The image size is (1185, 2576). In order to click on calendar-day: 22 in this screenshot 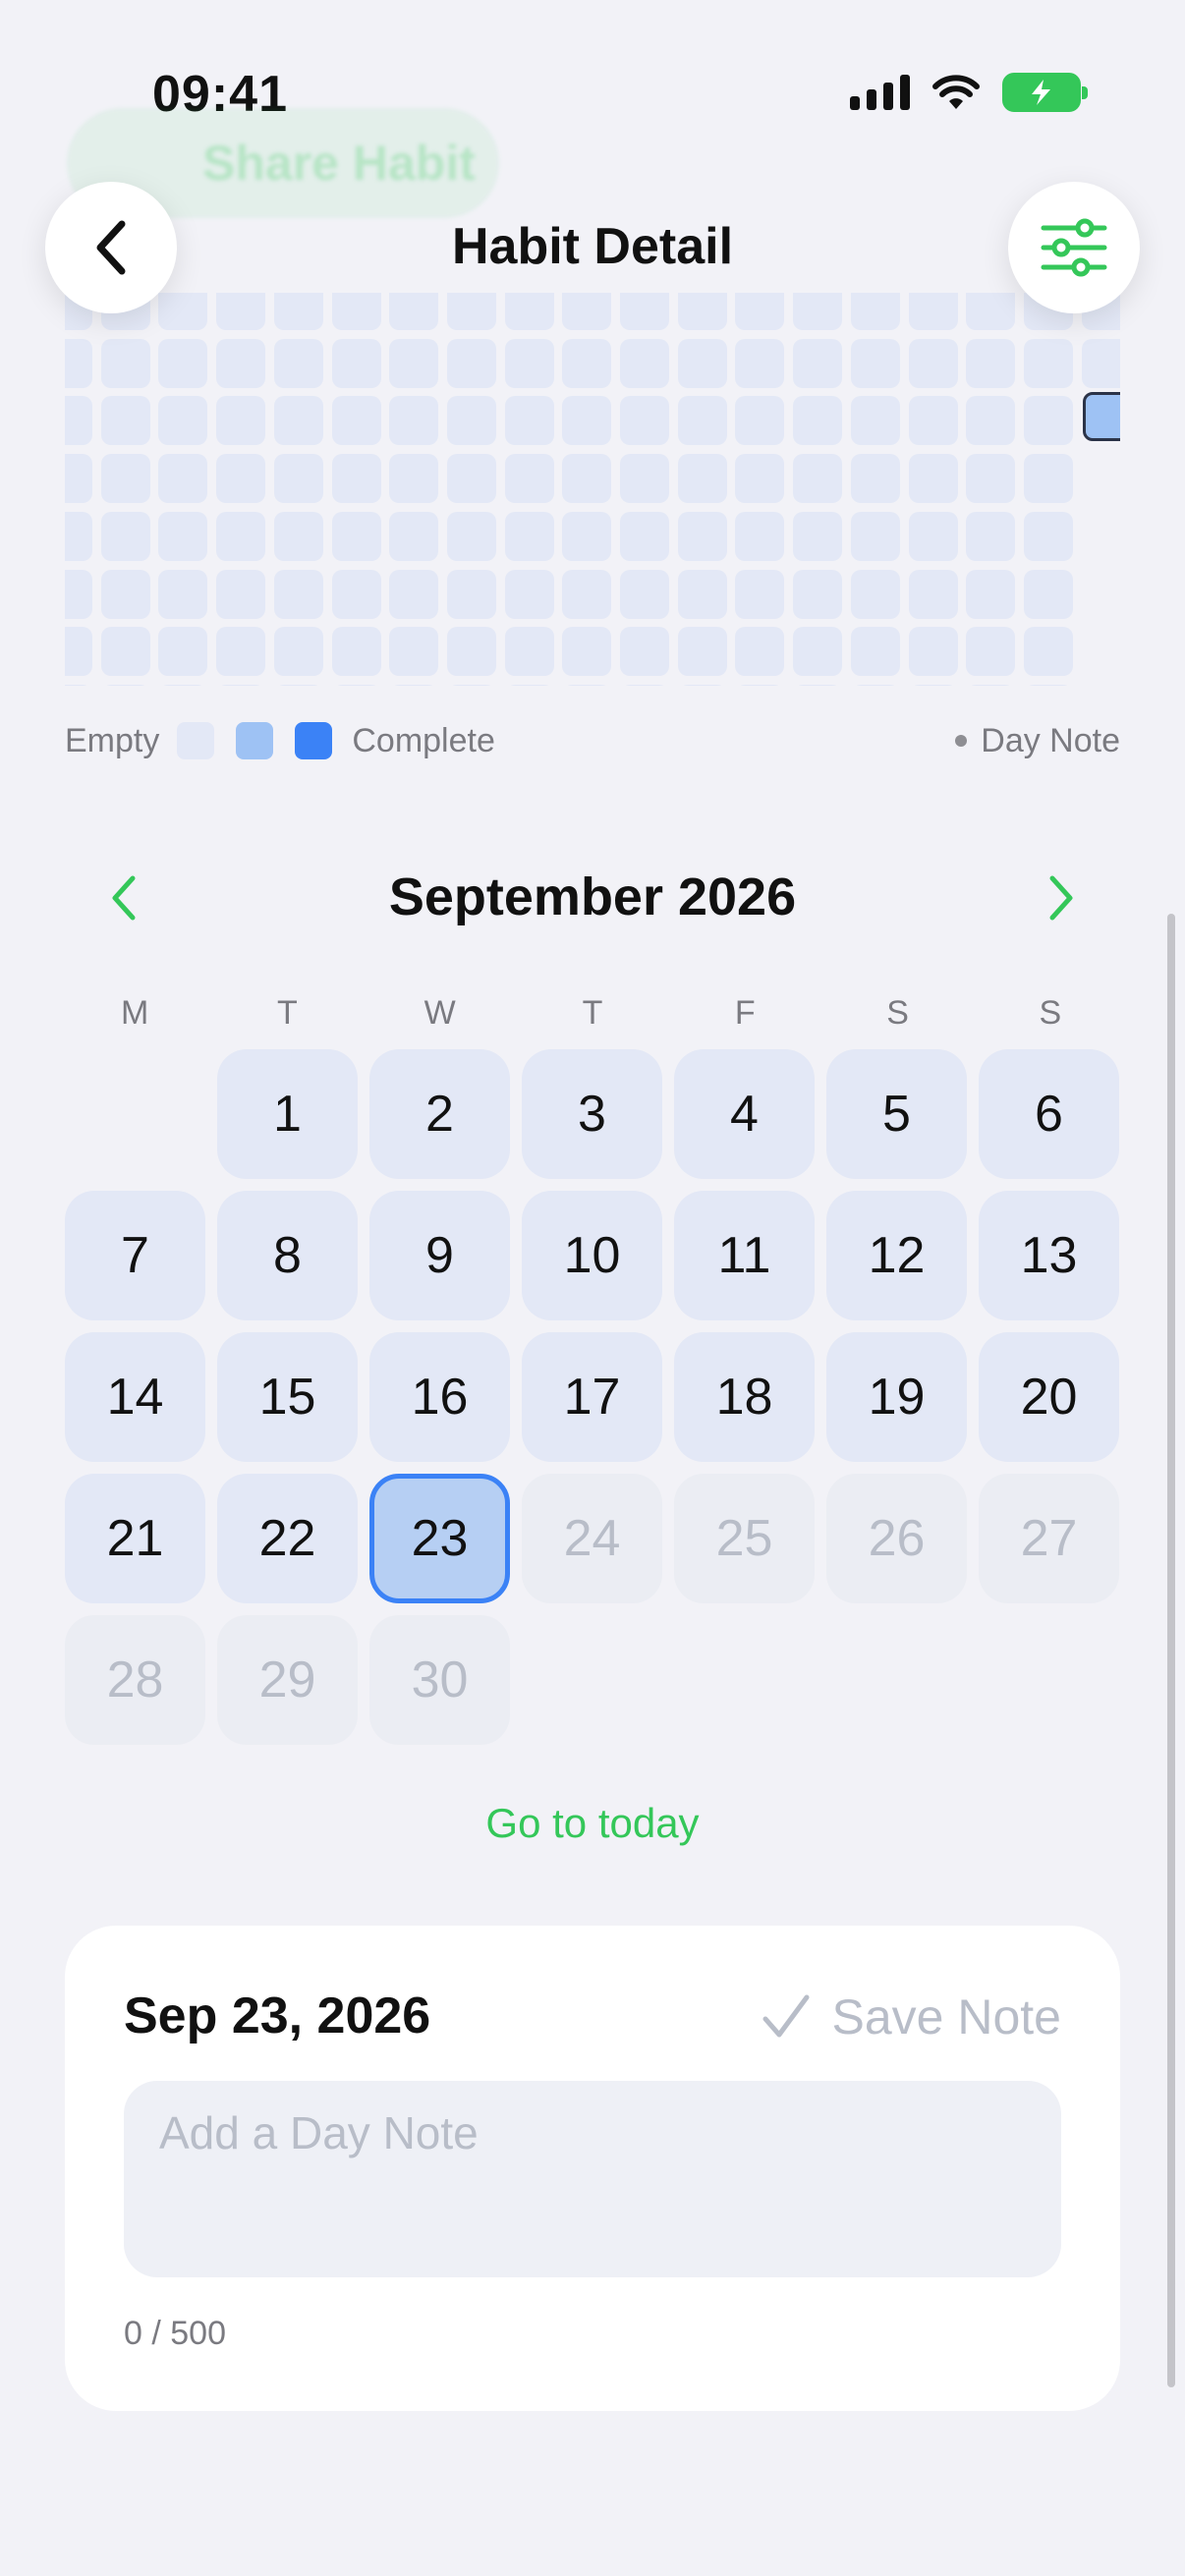, I will do `click(288, 1538)`.